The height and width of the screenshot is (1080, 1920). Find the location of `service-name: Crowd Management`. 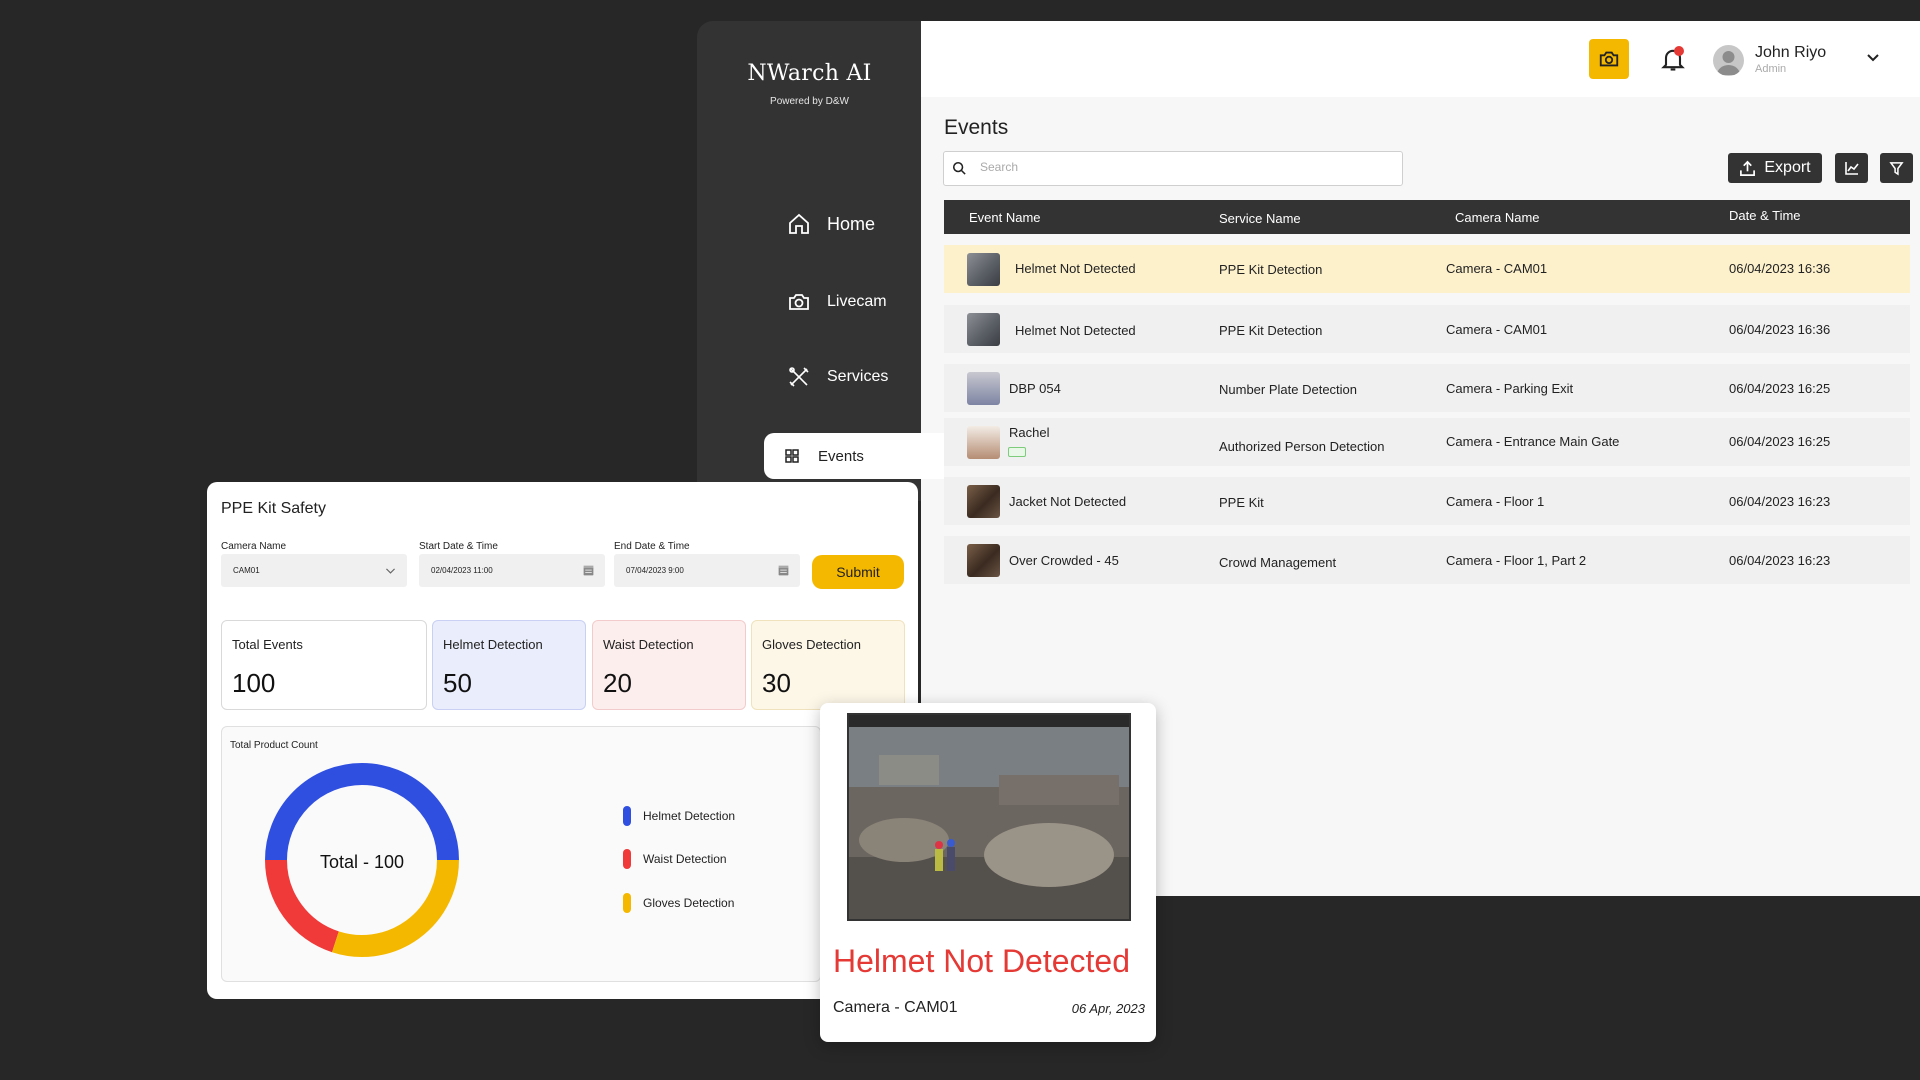

service-name: Crowd Management is located at coordinates (1278, 562).